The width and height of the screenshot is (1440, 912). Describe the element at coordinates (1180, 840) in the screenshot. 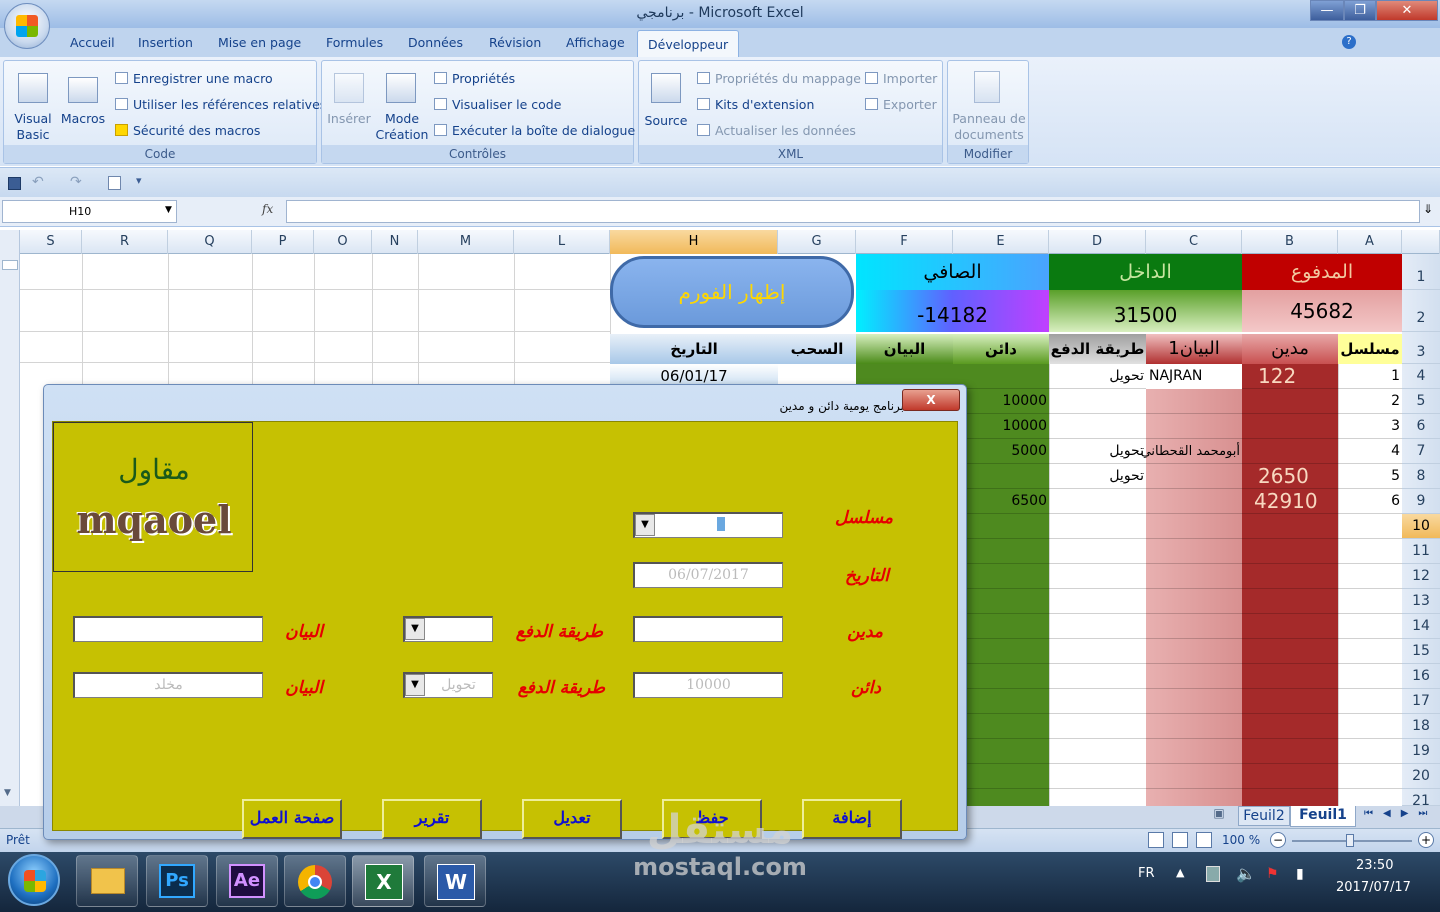

I see `page-layout-icon` at that location.